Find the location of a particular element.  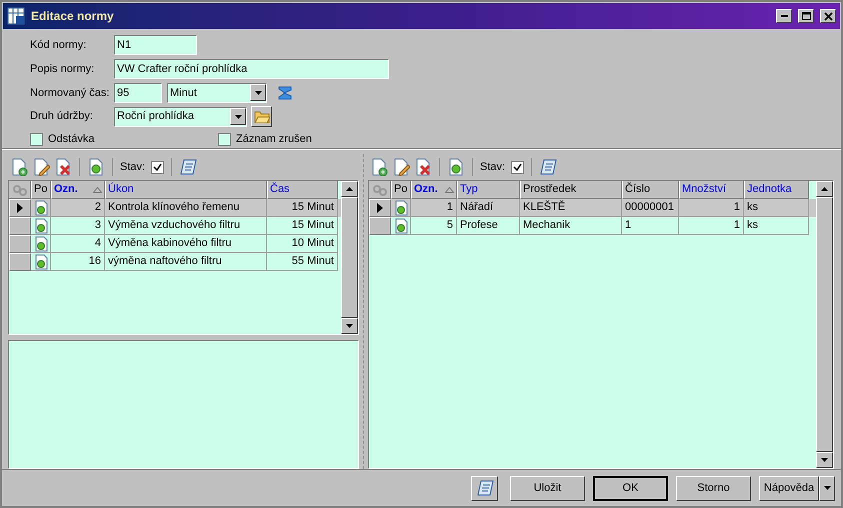

scroll-thumb is located at coordinates (349, 257).